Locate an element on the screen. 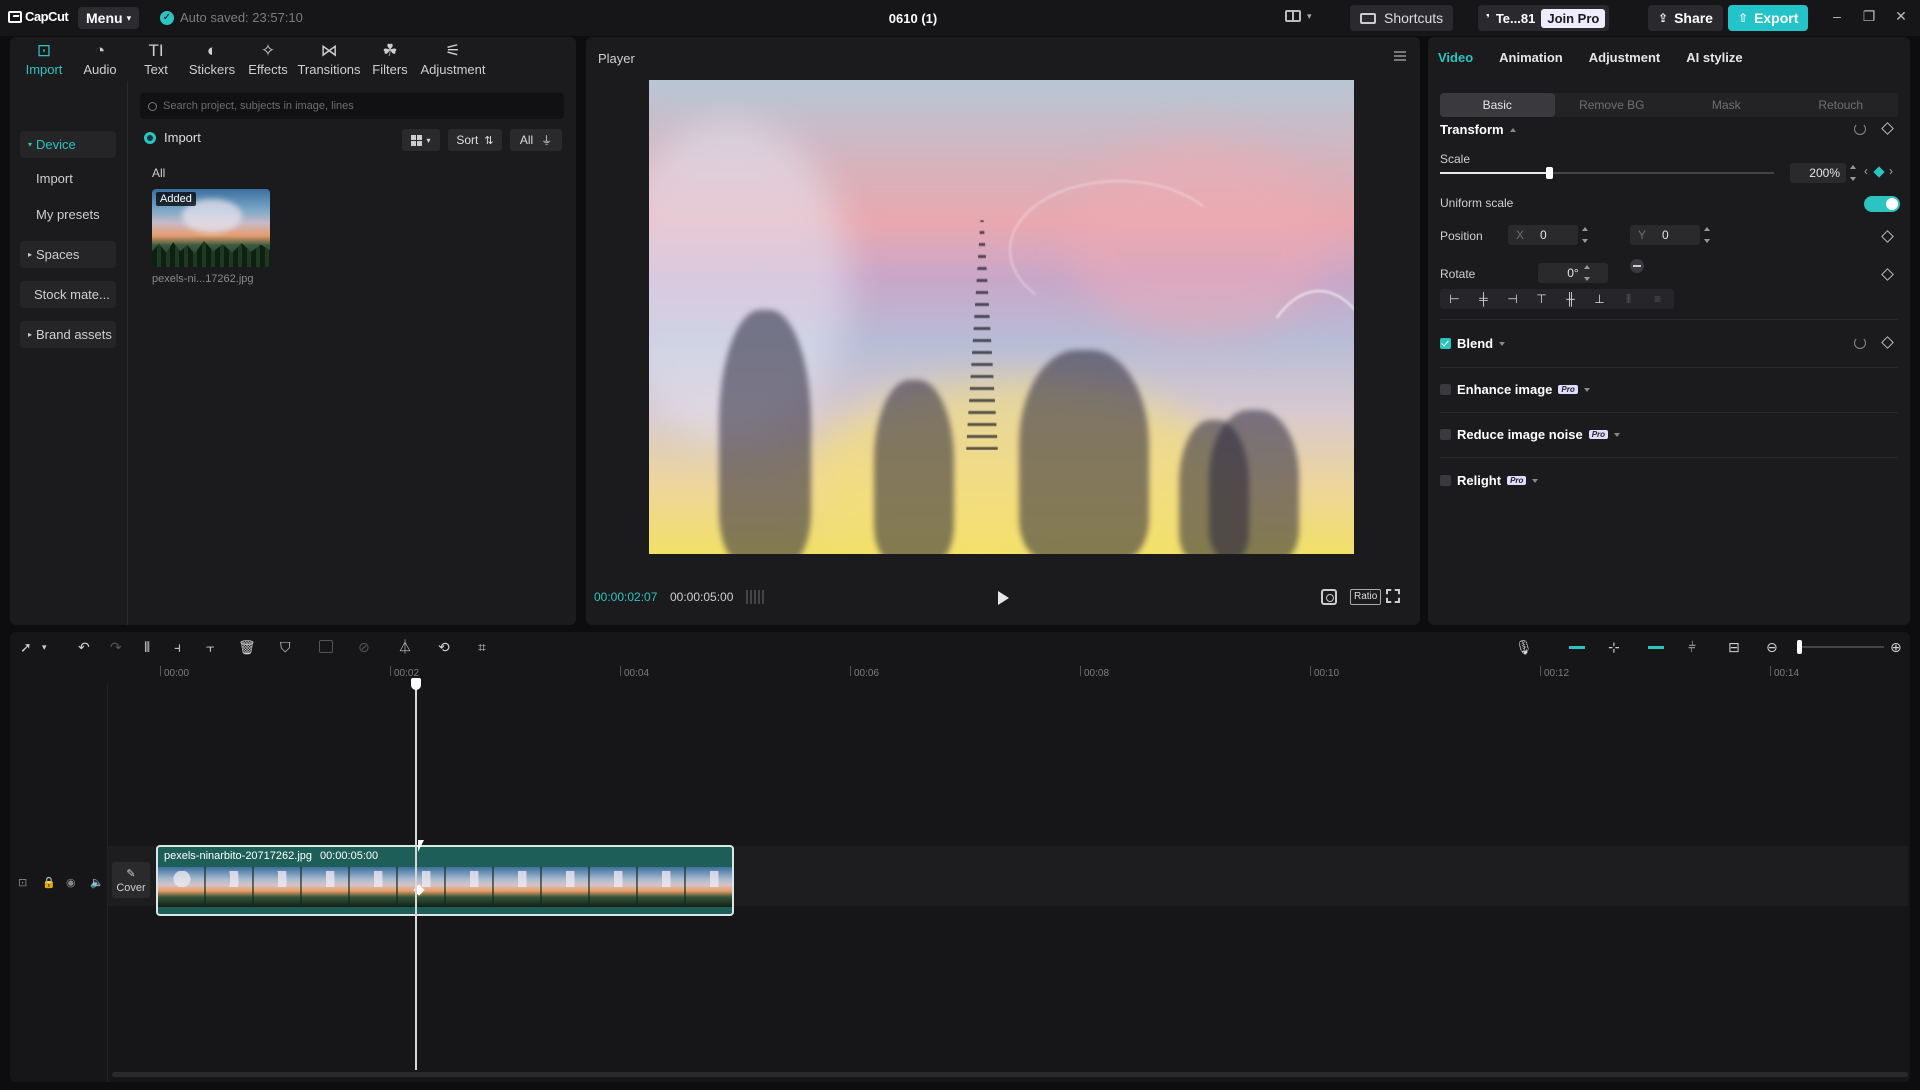  cover-button: ✎ Cover is located at coordinates (131, 880).